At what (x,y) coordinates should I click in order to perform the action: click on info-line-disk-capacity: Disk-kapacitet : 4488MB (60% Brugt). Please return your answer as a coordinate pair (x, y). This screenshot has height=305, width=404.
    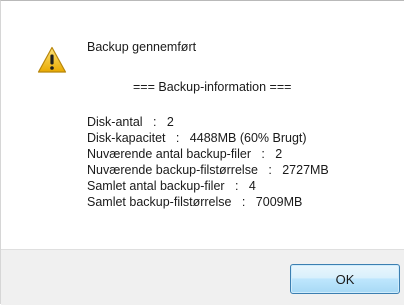
    Looking at the image, I should click on (197, 138).